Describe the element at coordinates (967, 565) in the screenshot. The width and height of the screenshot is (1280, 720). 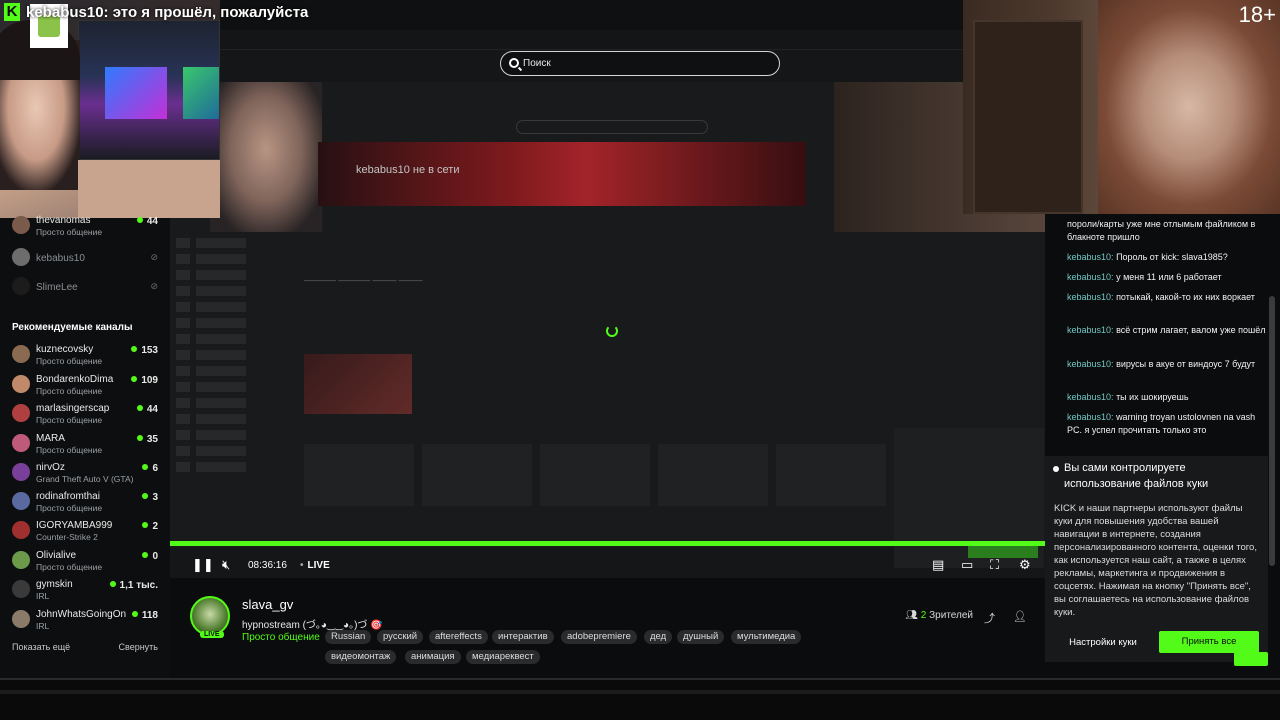
I see `theater-mode-icon: ▭` at that location.